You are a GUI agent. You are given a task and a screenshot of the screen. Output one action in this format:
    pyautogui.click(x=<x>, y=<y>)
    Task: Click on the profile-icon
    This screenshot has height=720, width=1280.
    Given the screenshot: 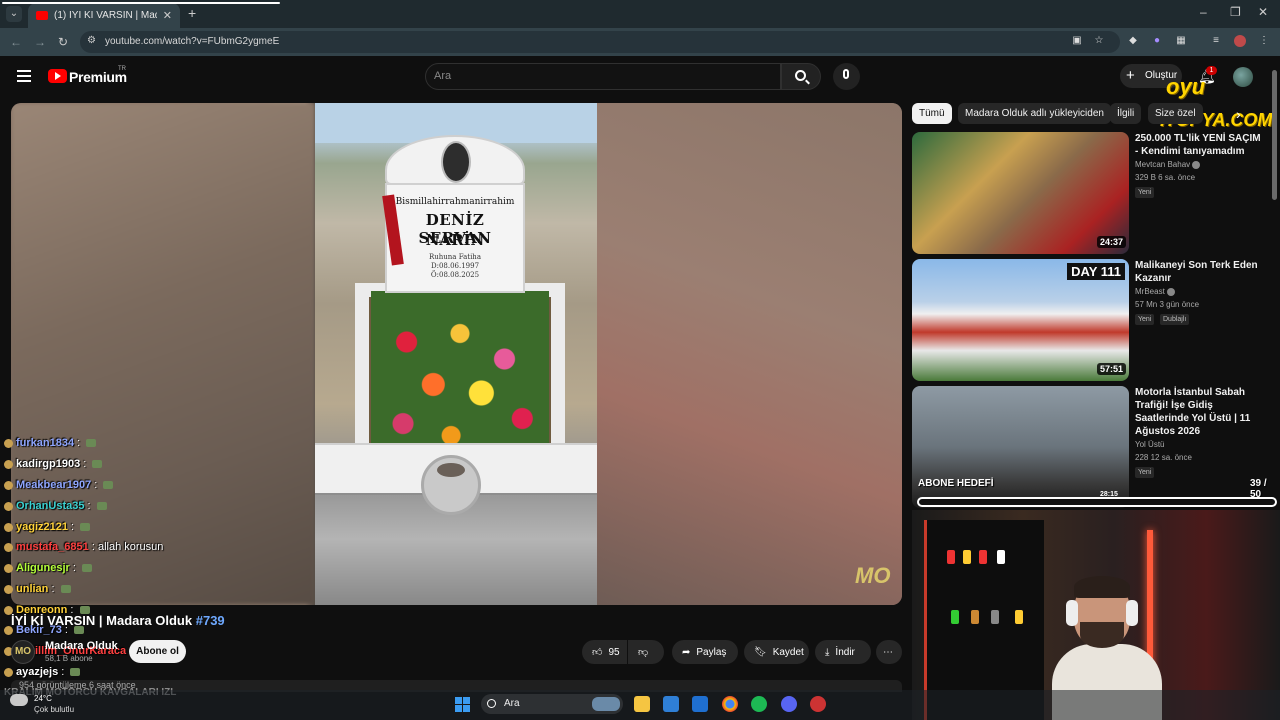 What is the action you would take?
    pyautogui.click(x=1240, y=41)
    